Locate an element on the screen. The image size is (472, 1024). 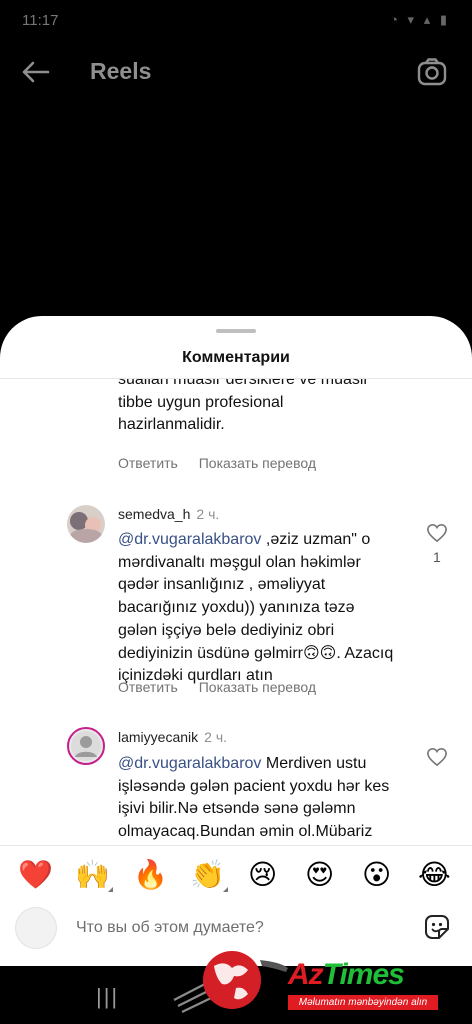
default-avatar-icon is located at coordinates (86, 746).